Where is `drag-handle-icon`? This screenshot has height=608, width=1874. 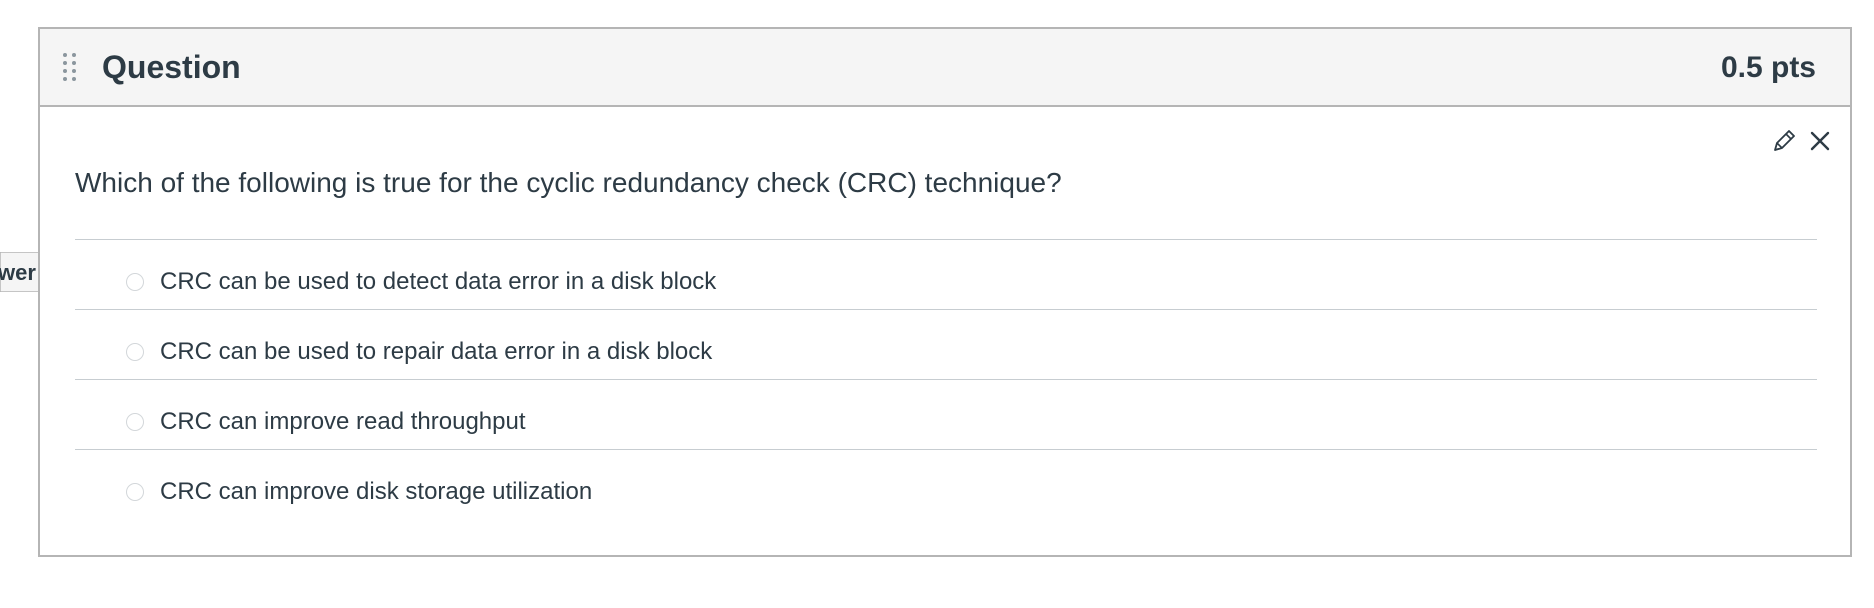
drag-handle-icon is located at coordinates (70, 68).